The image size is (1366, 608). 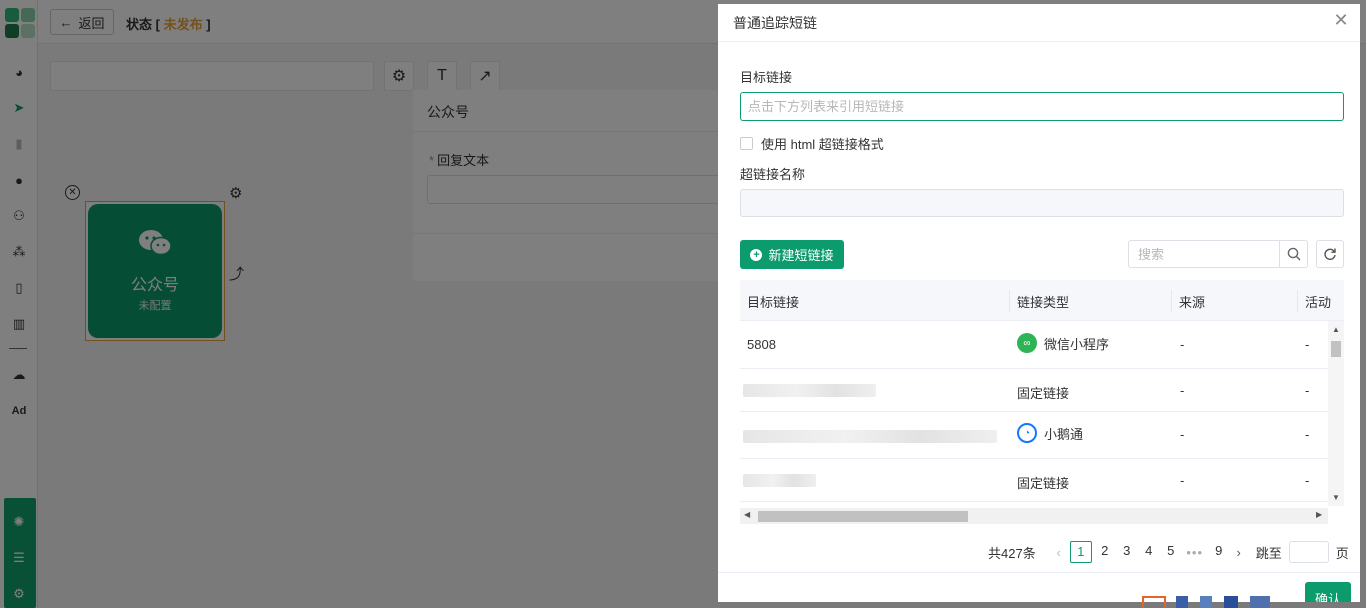 What do you see at coordinates (773, 174) in the screenshot?
I see `link-name-label: 超链接名称` at bounding box center [773, 174].